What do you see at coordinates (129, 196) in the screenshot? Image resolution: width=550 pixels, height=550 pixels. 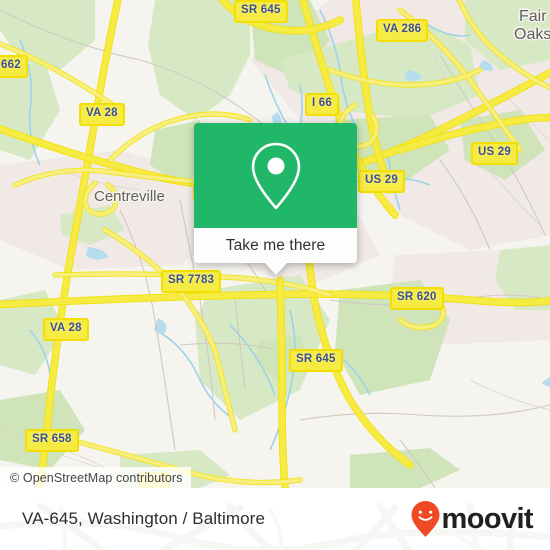 I see `place-label-centreville: Centreville` at bounding box center [129, 196].